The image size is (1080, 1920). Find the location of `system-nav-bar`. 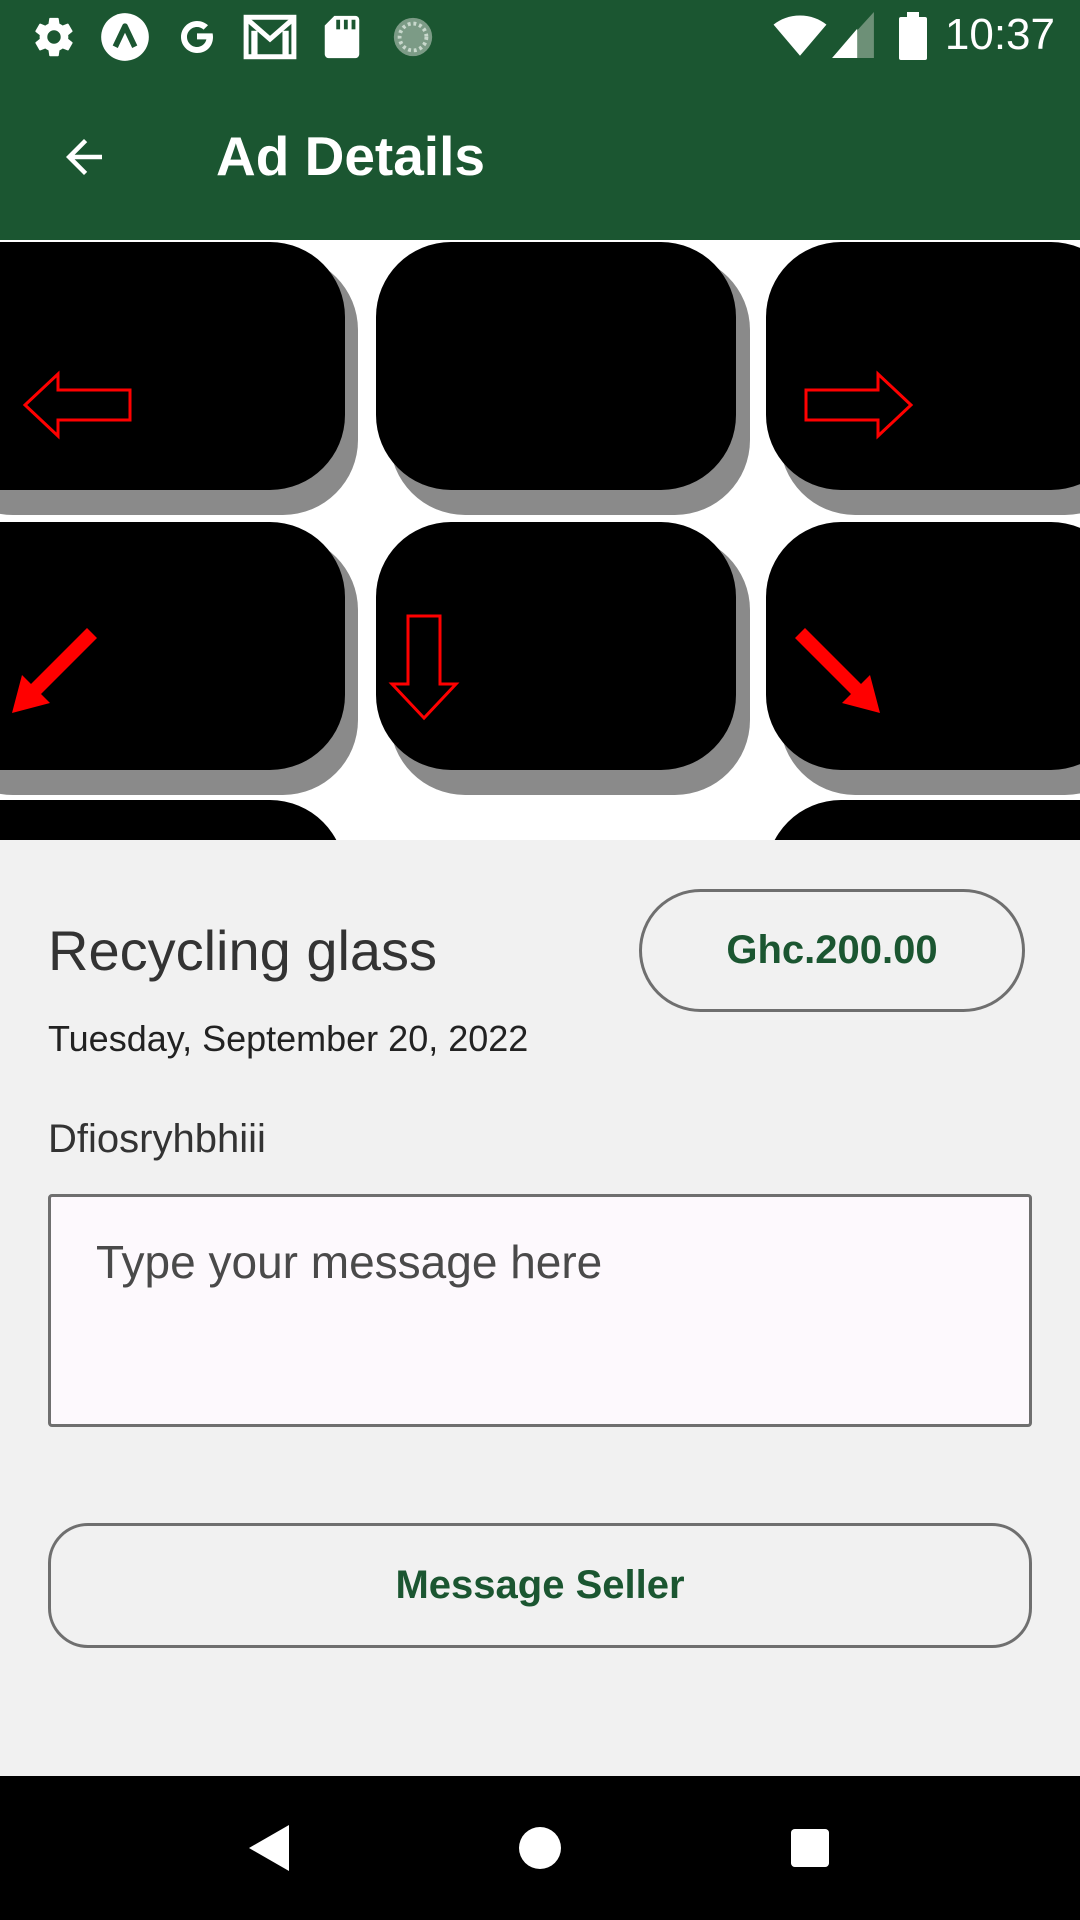

system-nav-bar is located at coordinates (540, 1848).